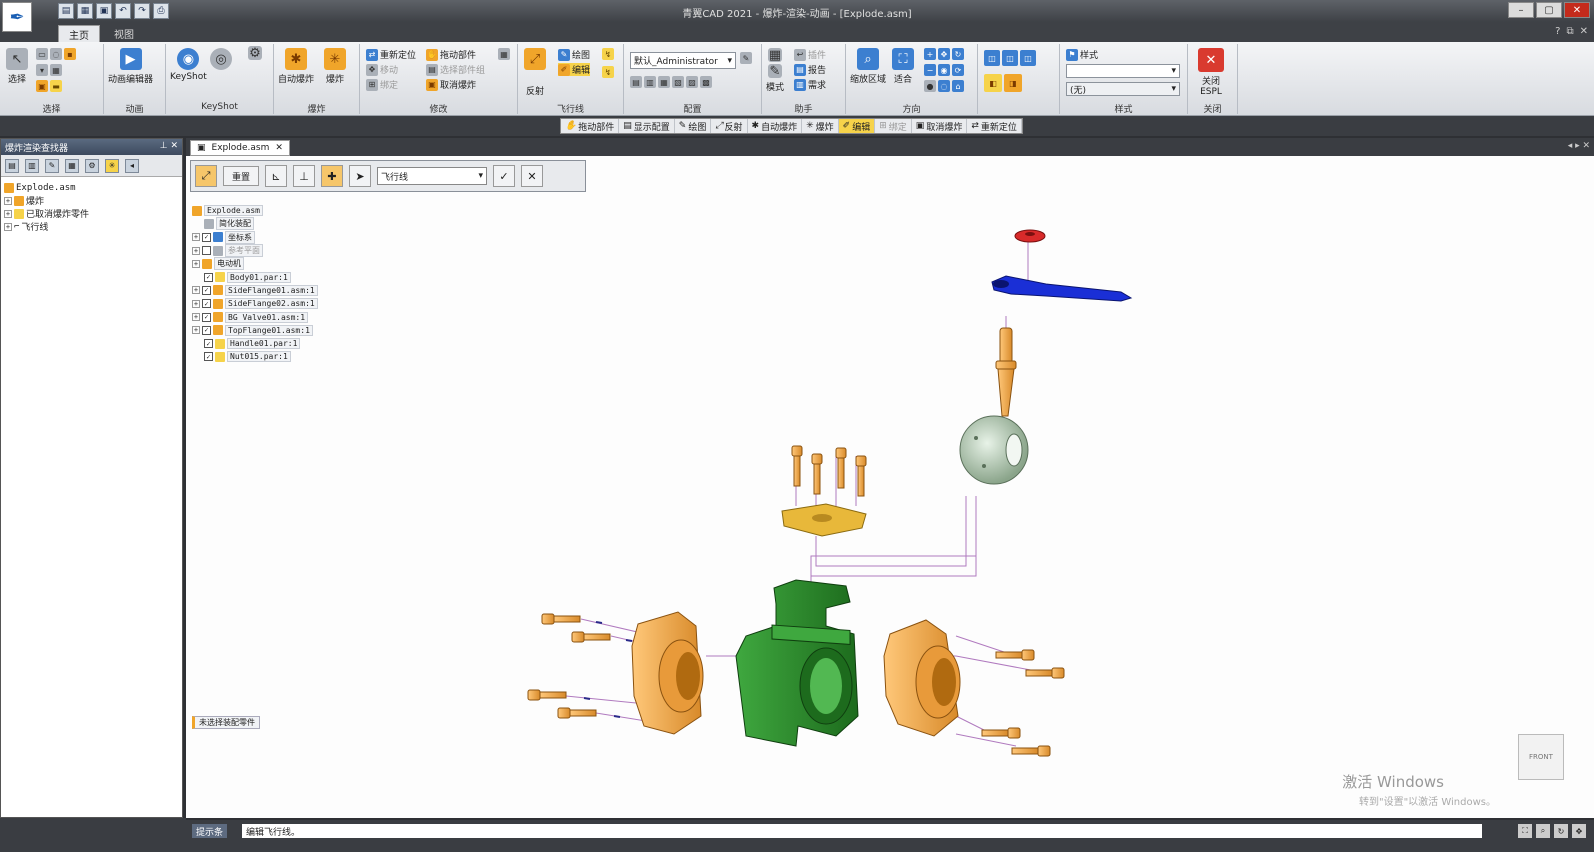 The width and height of the screenshot is (1594, 852). Describe the element at coordinates (49, 70) in the screenshot. I see `select-opt-2: ▾ ▦` at that location.